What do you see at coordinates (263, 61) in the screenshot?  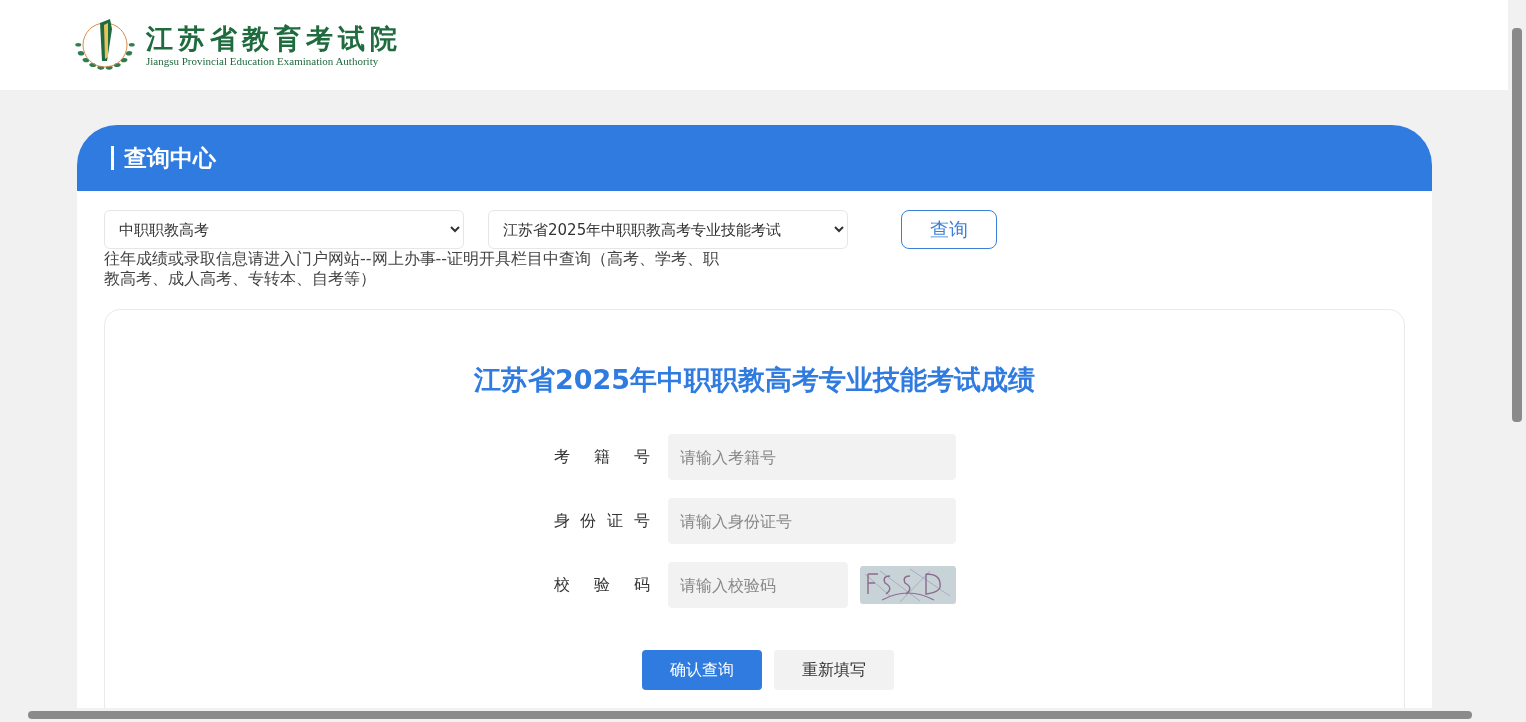 I see `logo-subtitle: Jiangsu Provincial Education Examination Authority` at bounding box center [263, 61].